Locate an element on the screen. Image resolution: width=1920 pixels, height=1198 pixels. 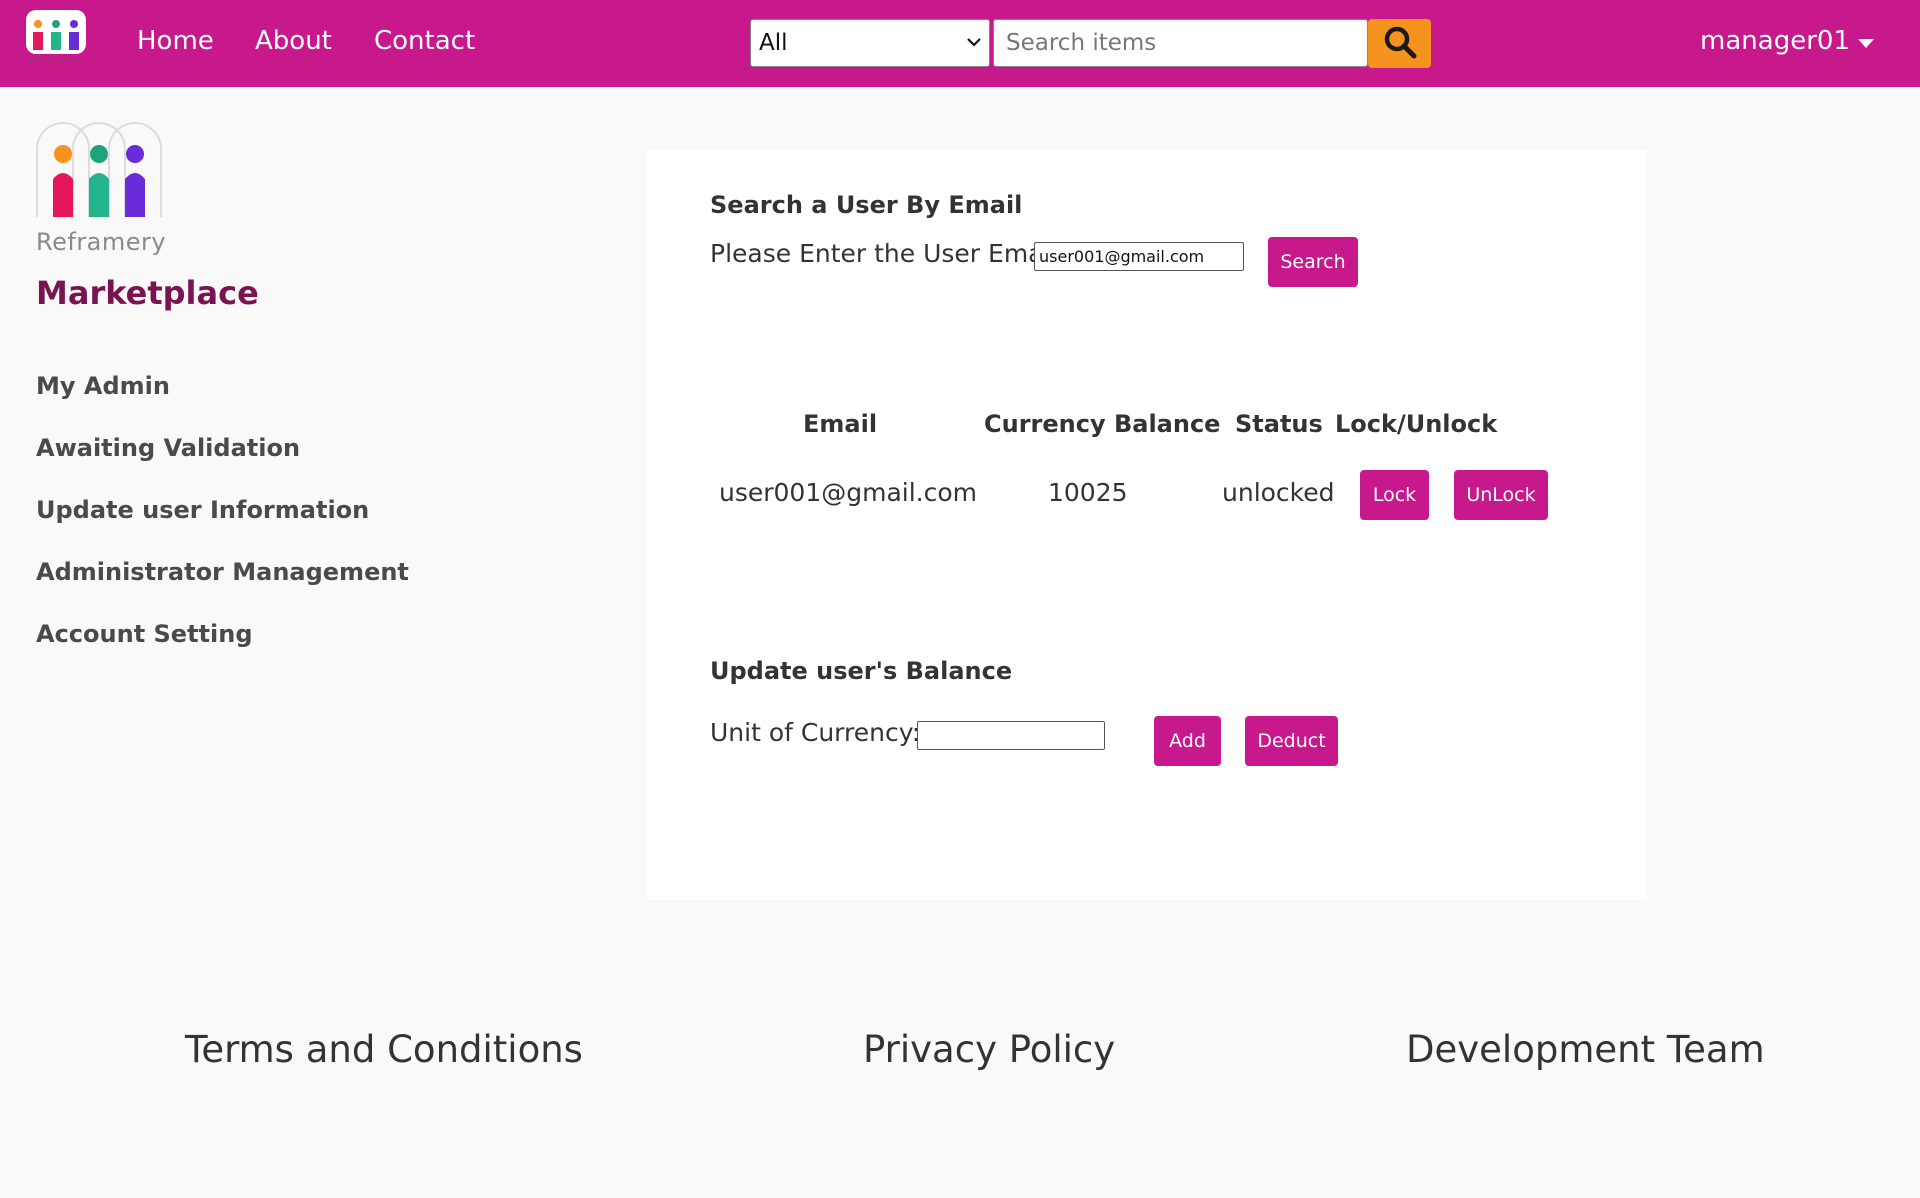
search-input is located at coordinates (1180, 43).